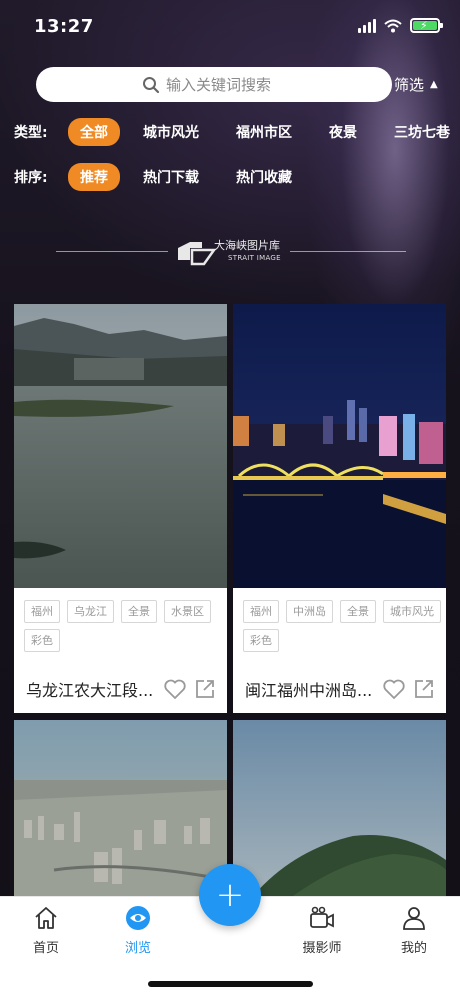 The image size is (460, 996). Describe the element at coordinates (426, 25) in the screenshot. I see `battery-icon: ⚡` at that location.